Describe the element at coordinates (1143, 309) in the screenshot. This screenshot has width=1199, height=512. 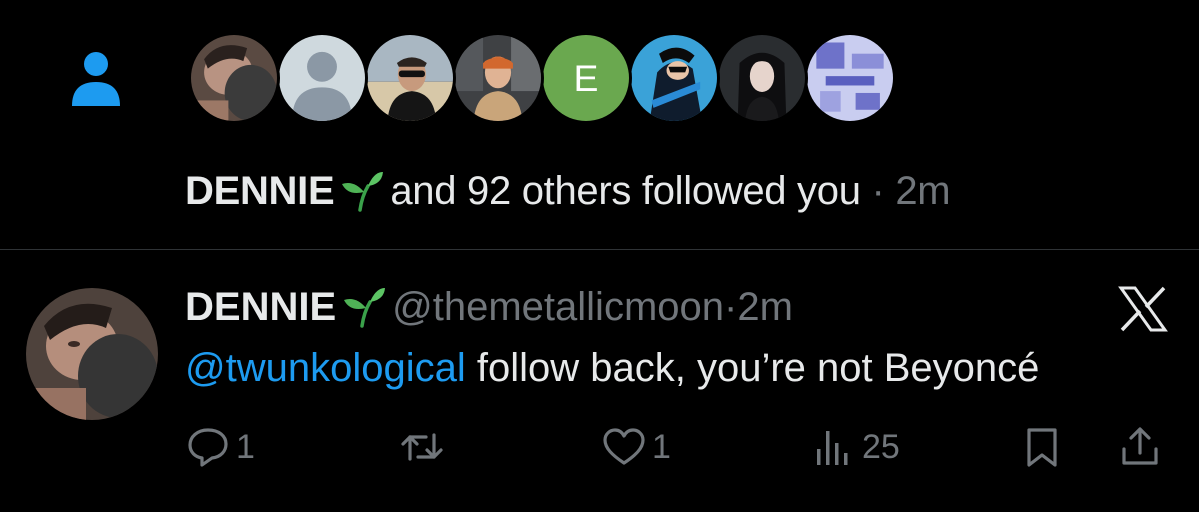
I see `x-logo-icon` at that location.